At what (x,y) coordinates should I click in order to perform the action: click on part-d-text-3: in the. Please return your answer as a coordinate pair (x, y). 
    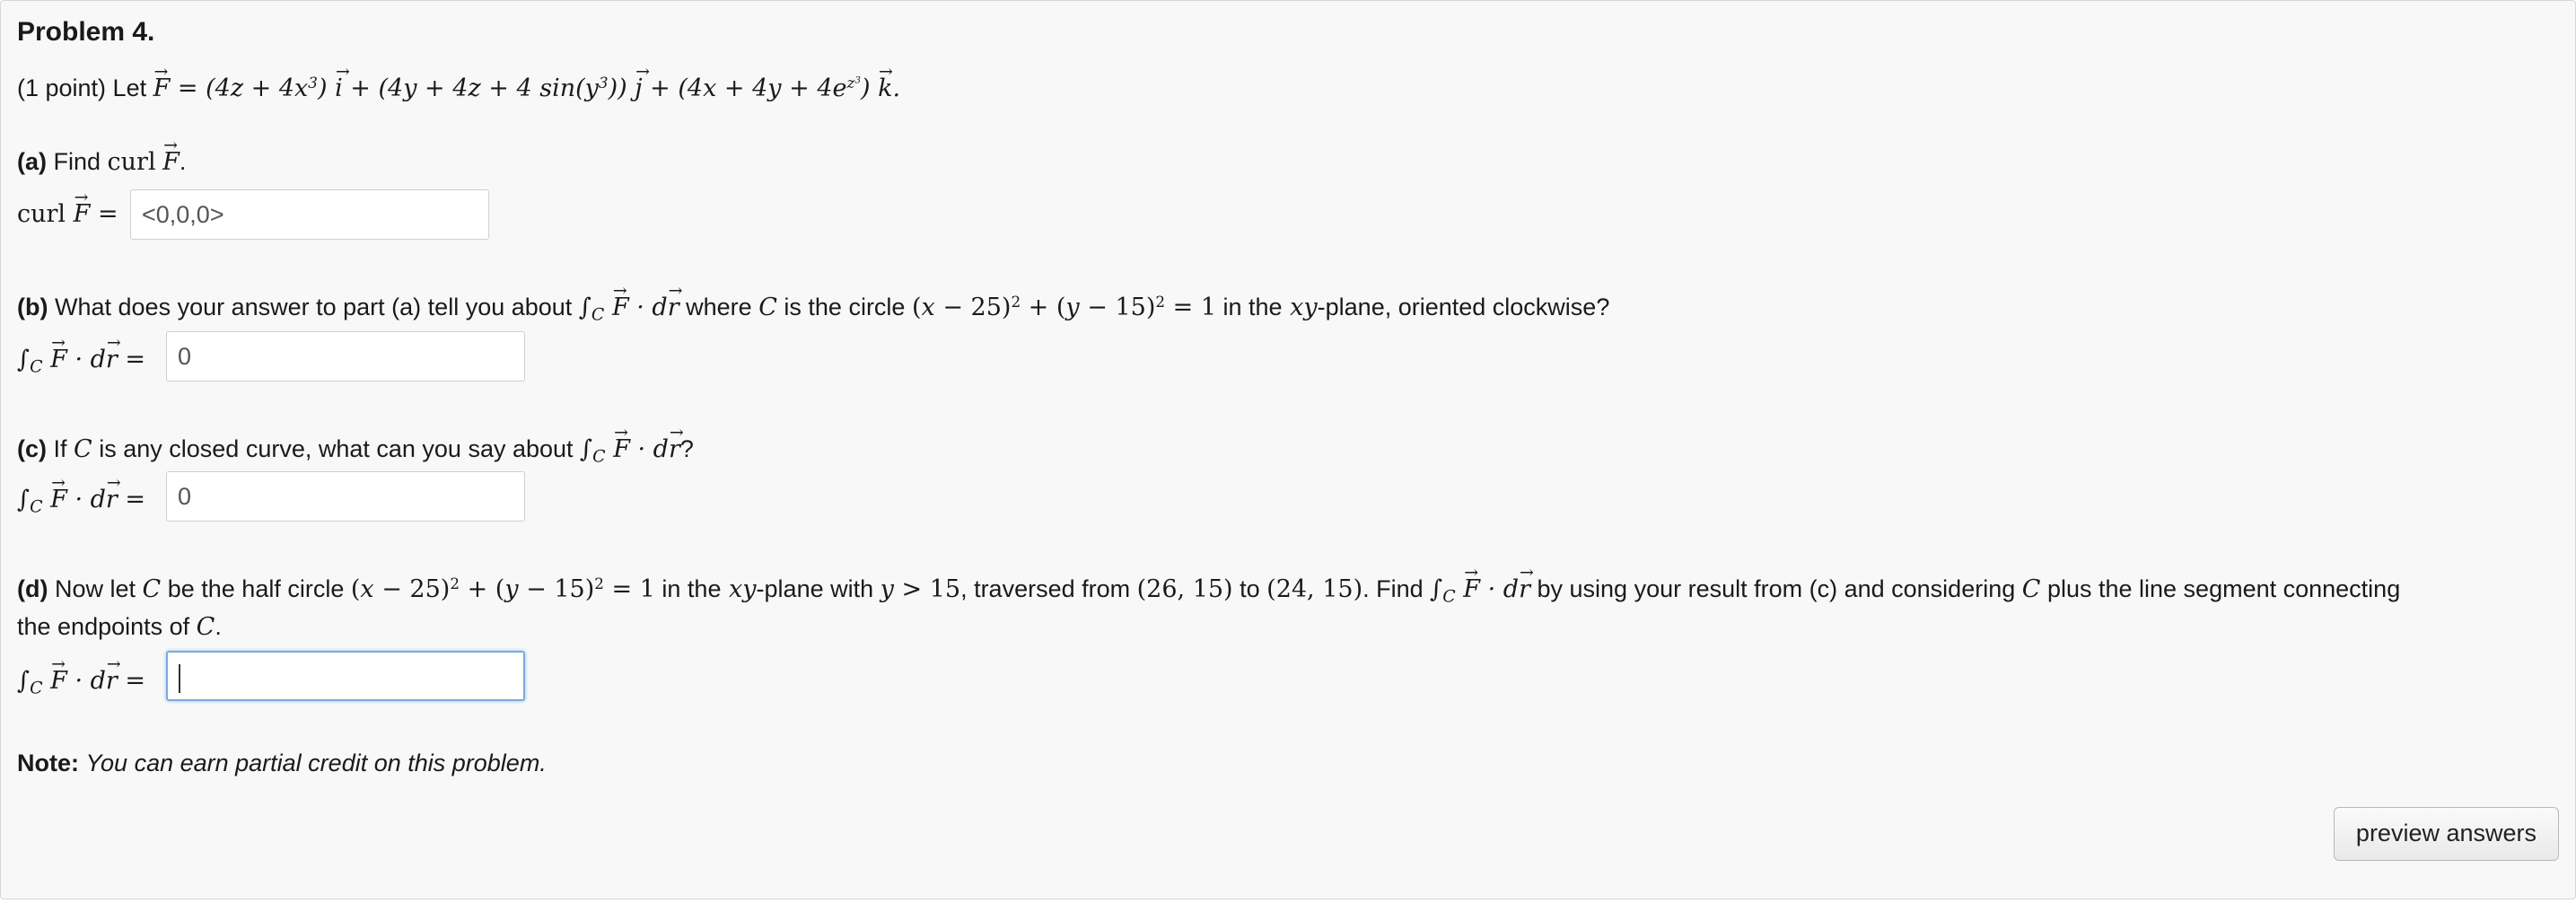
    Looking at the image, I should click on (692, 588).